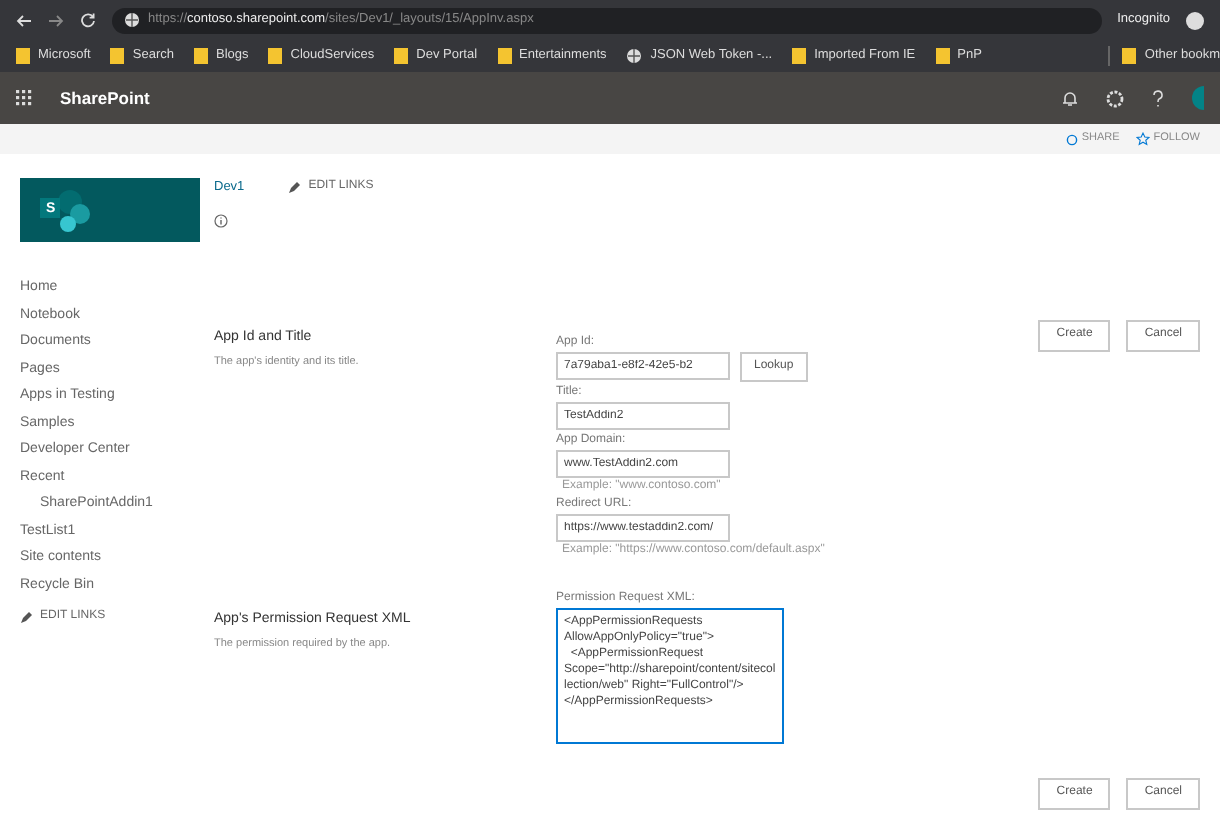 The image size is (1220, 836). What do you see at coordinates (1158, 98) in the screenshot?
I see `help-icon` at bounding box center [1158, 98].